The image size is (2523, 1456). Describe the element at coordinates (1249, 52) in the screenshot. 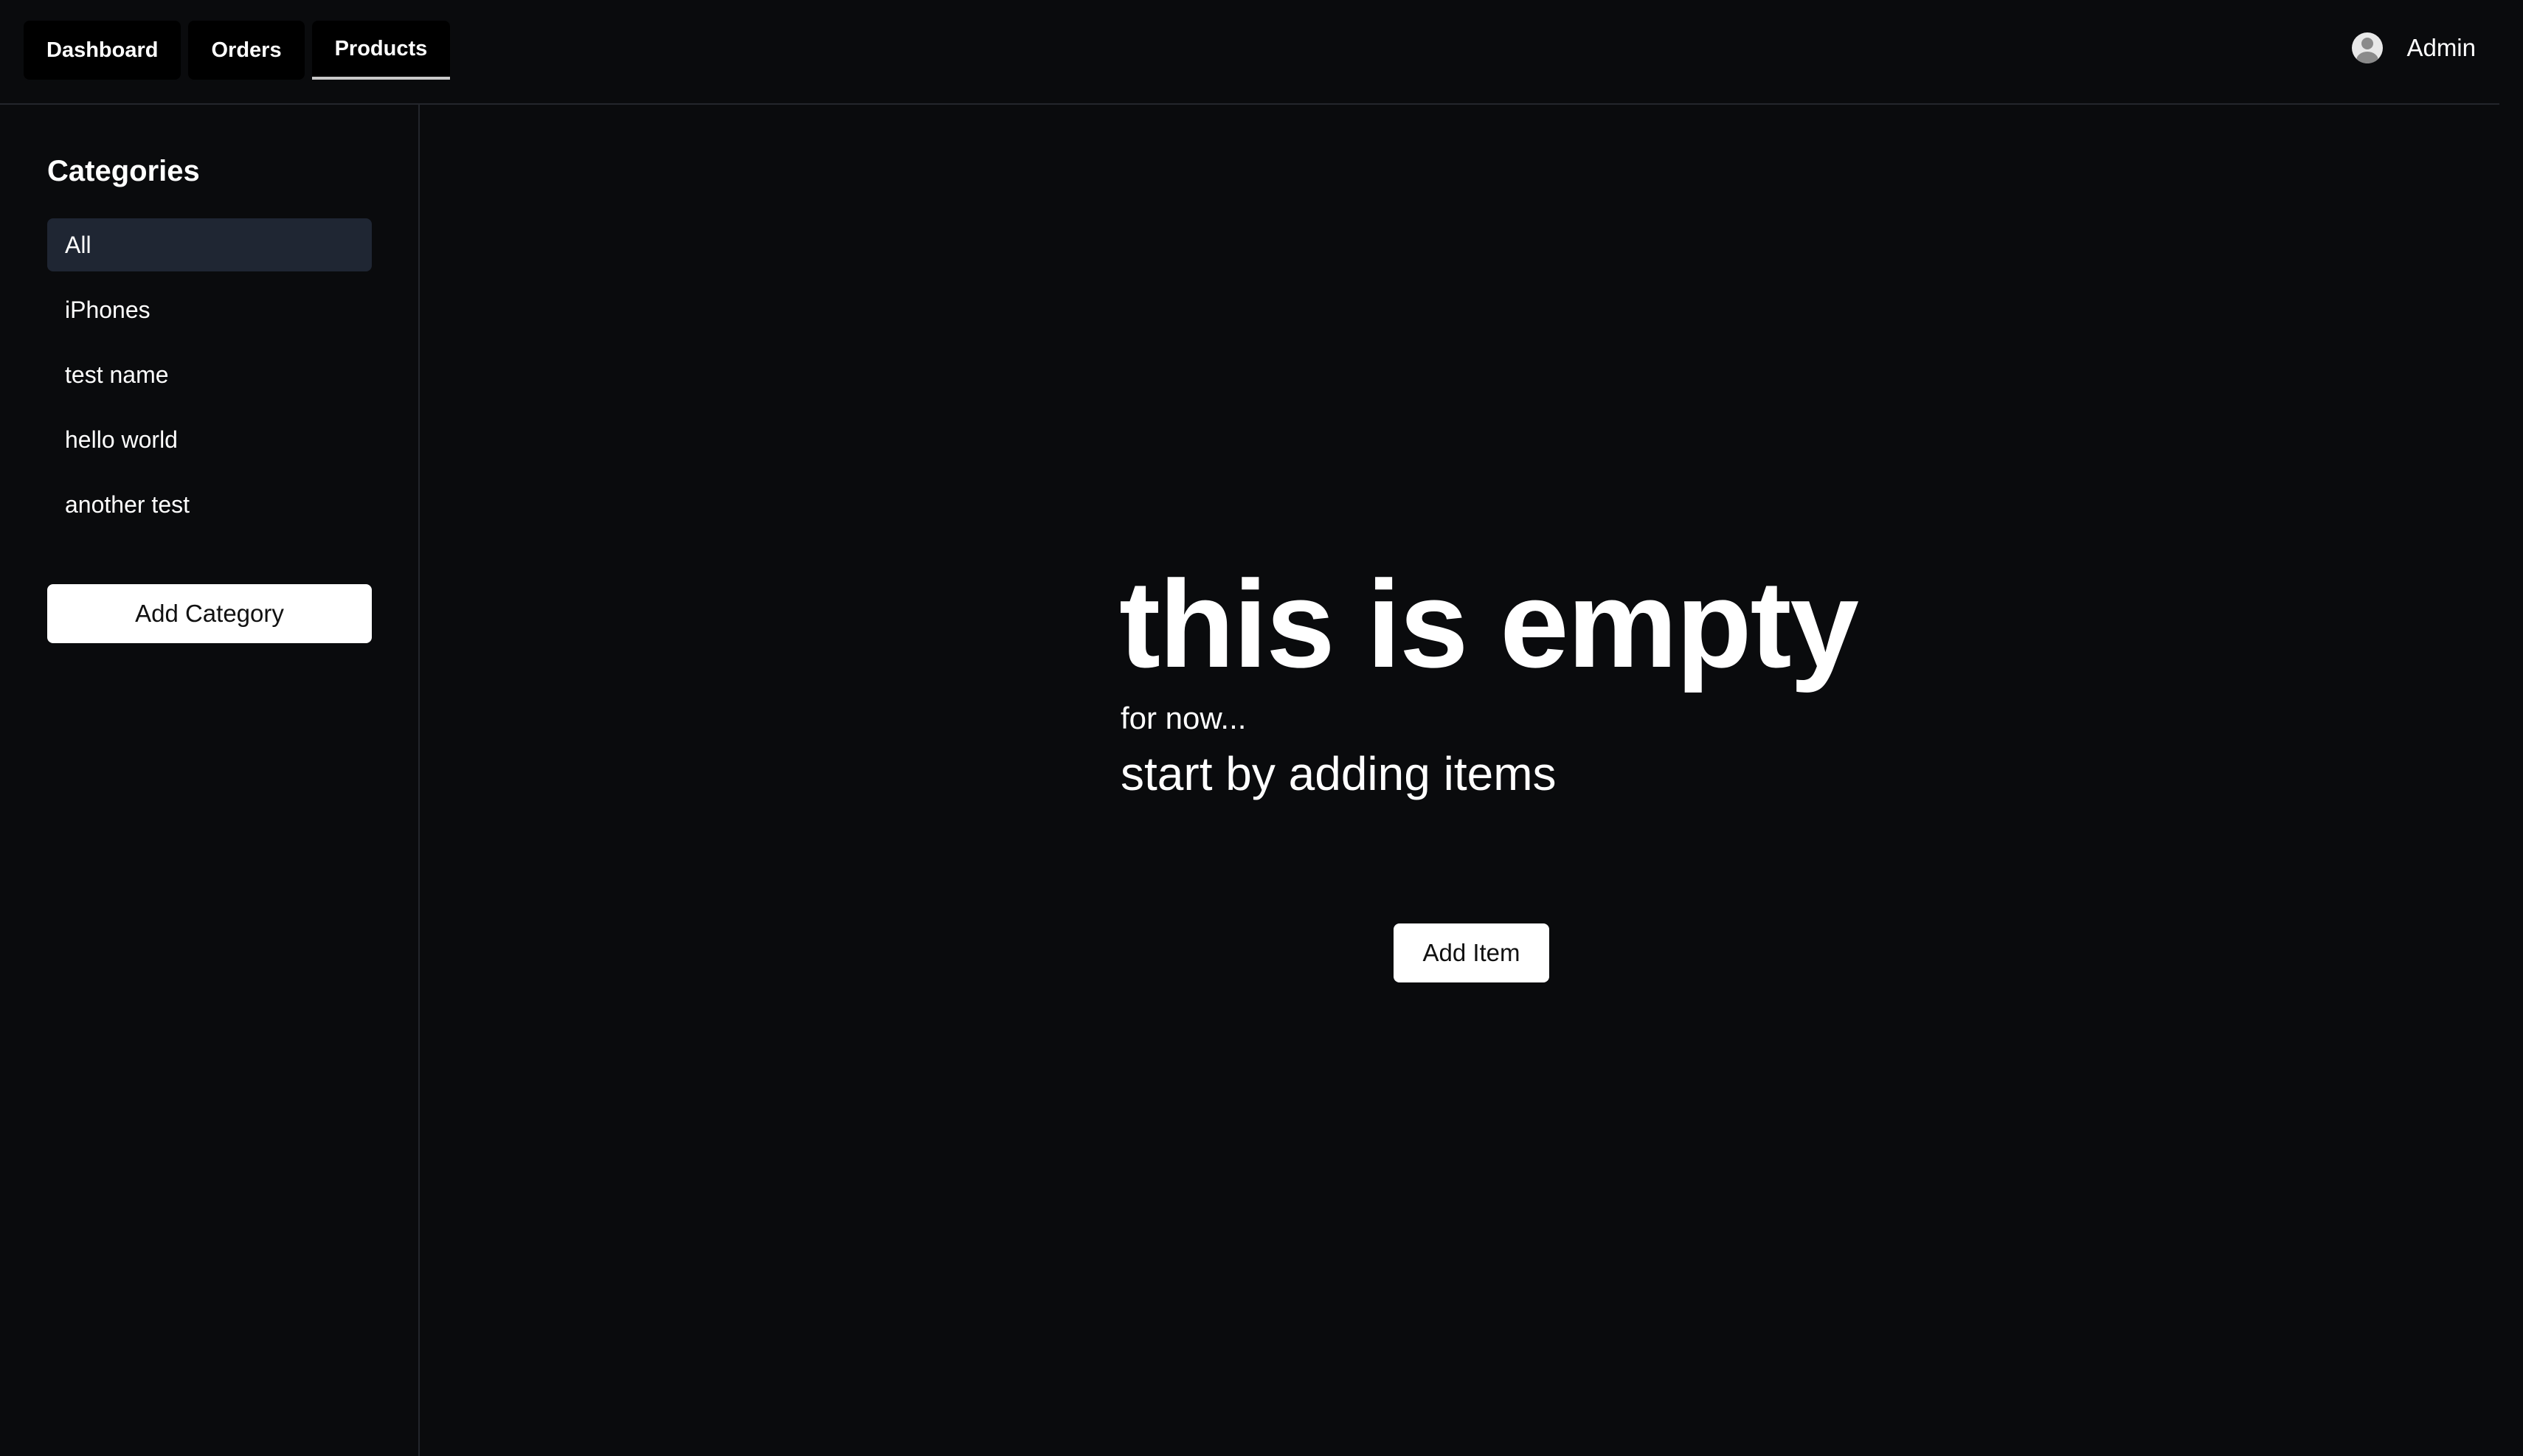

I see `top-navigation-bar: Dashboard Orders Products Admin` at that location.